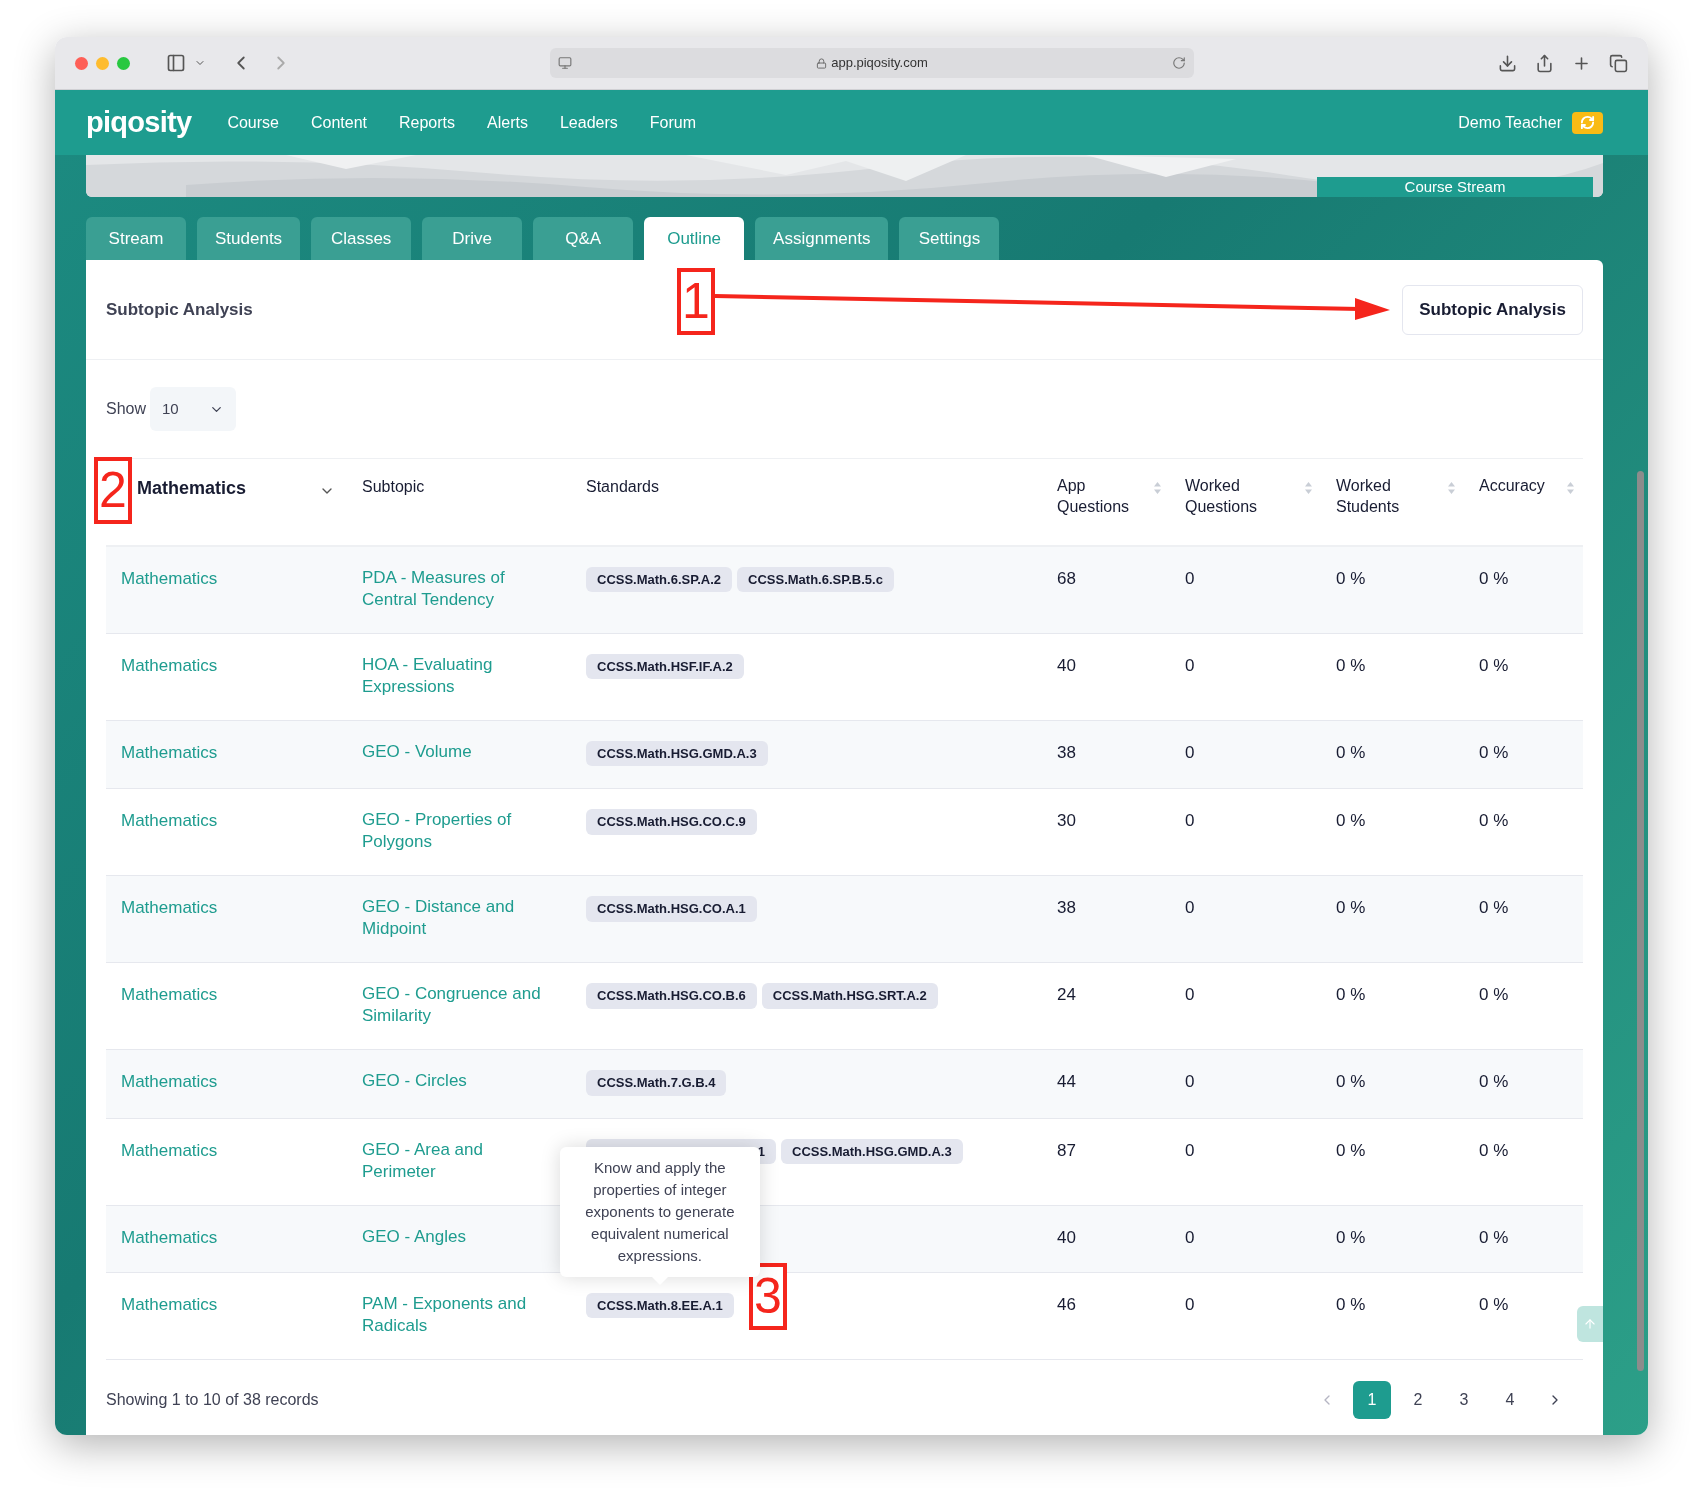 Image resolution: width=1704 pixels, height=1509 pixels. I want to click on tooltip: Know and apply the properties of integer exponents to generate equivalent numerical expressions., so click(659, 1211).